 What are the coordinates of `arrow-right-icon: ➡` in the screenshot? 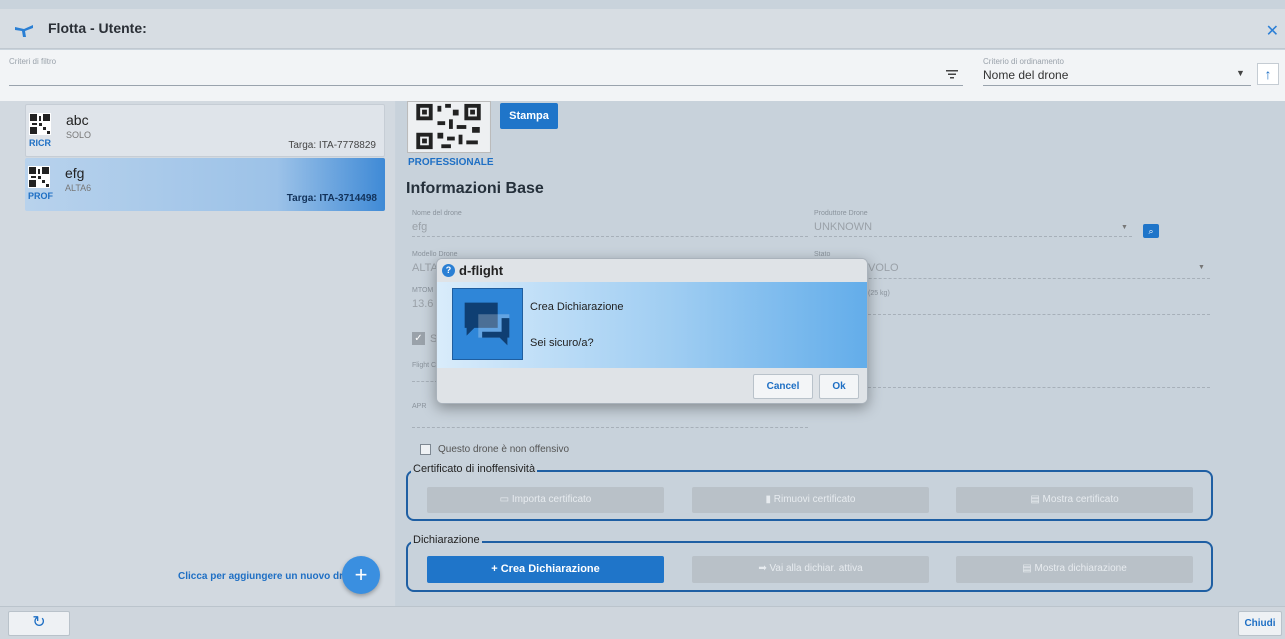 It's located at (764, 568).